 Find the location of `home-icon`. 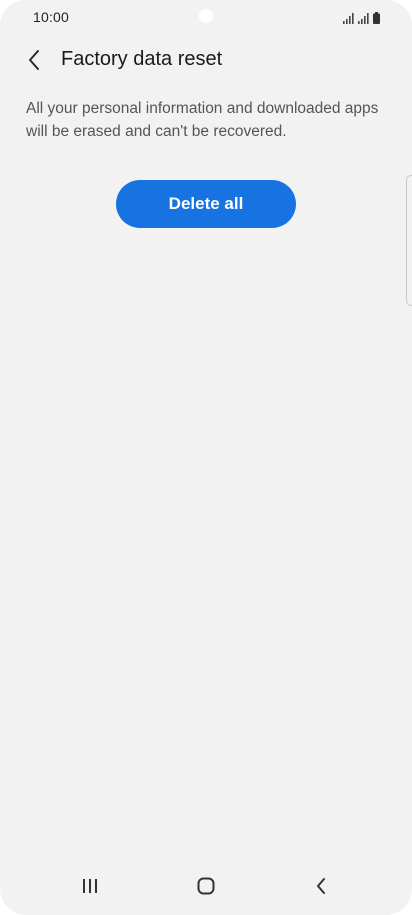

home-icon is located at coordinates (206, 886).